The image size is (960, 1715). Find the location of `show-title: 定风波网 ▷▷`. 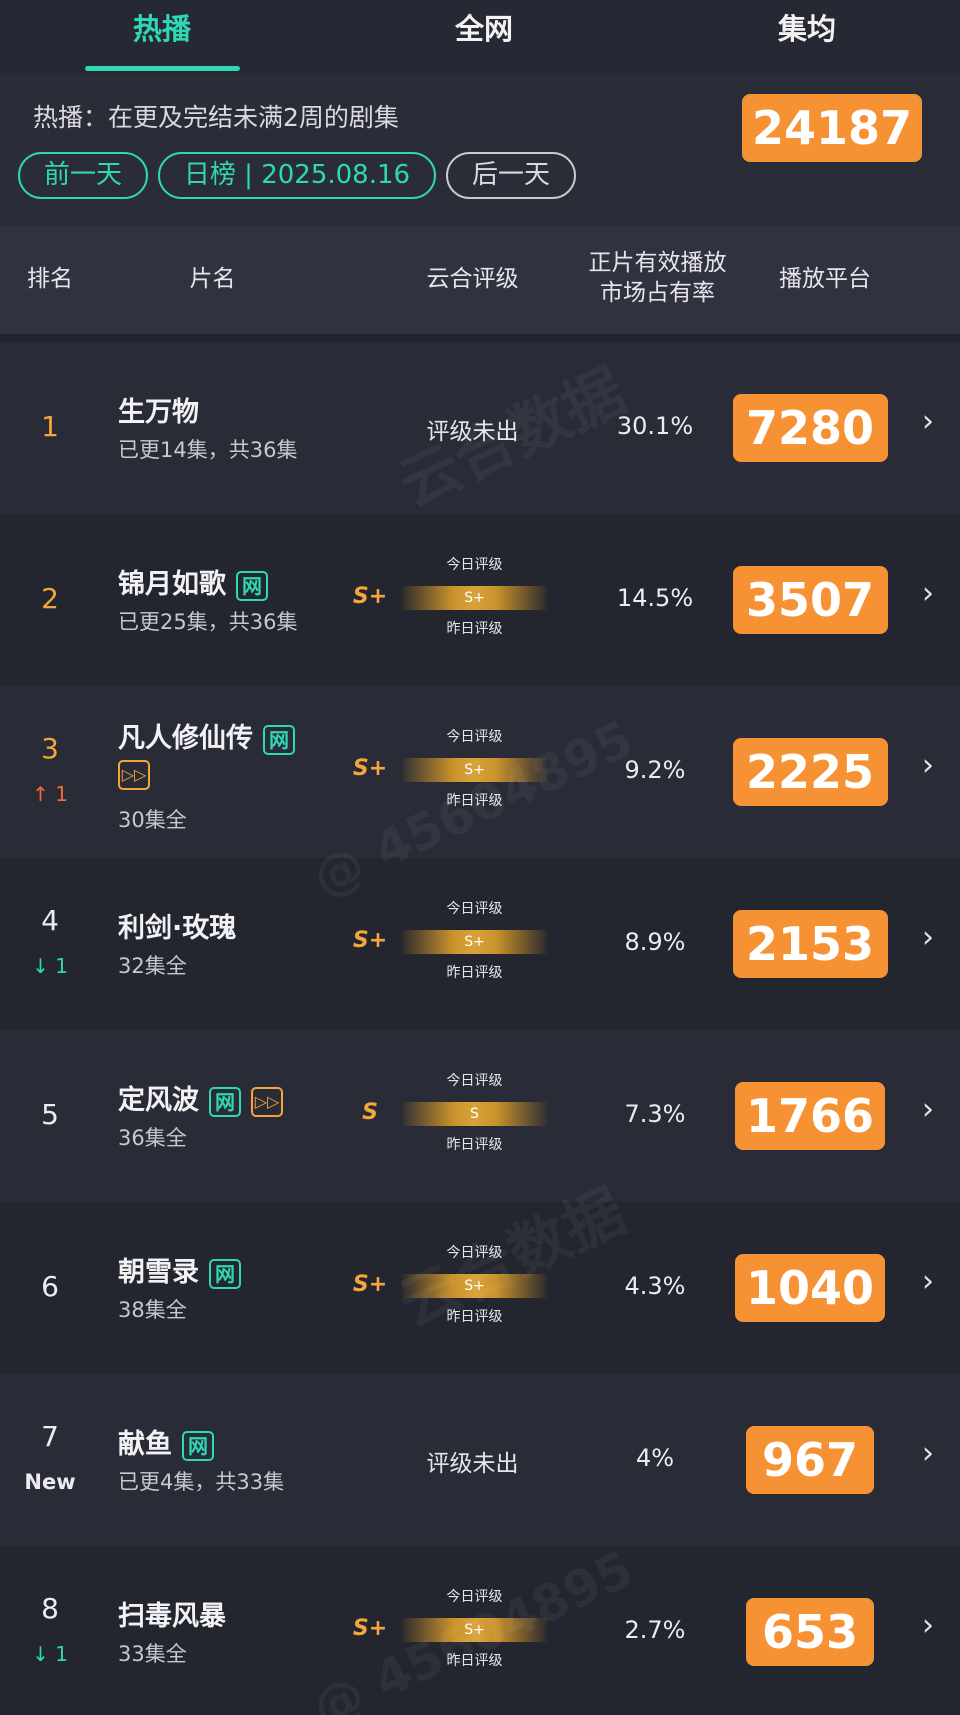

show-title: 定风波网 ▷▷ is located at coordinates (200, 1097).